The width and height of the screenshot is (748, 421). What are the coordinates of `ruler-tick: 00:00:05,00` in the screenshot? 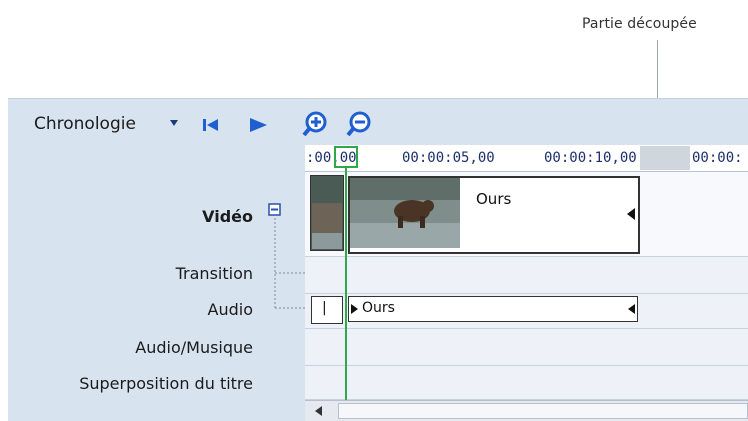 It's located at (448, 158).